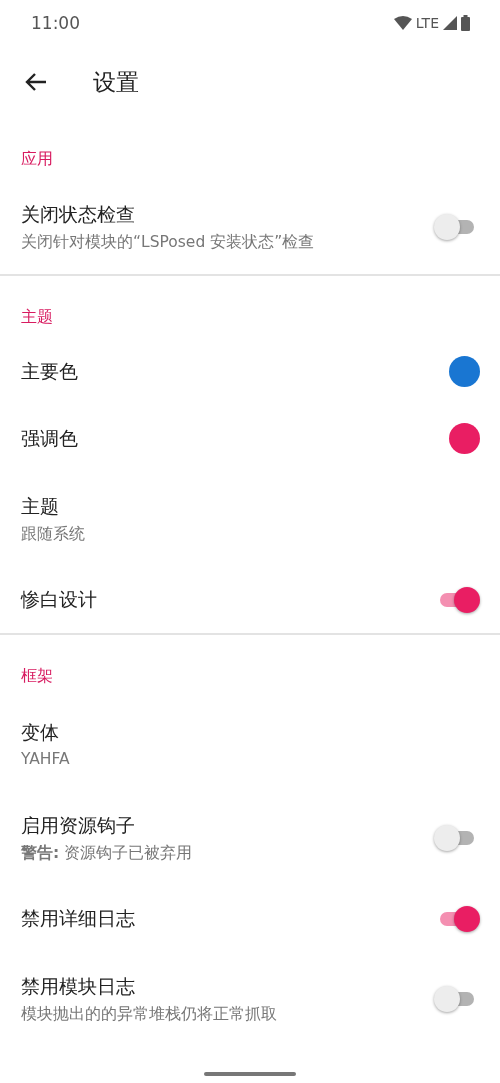 Image resolution: width=500 pixels, height=1083 pixels. Describe the element at coordinates (450, 23) in the screenshot. I see `signal-icon` at that location.